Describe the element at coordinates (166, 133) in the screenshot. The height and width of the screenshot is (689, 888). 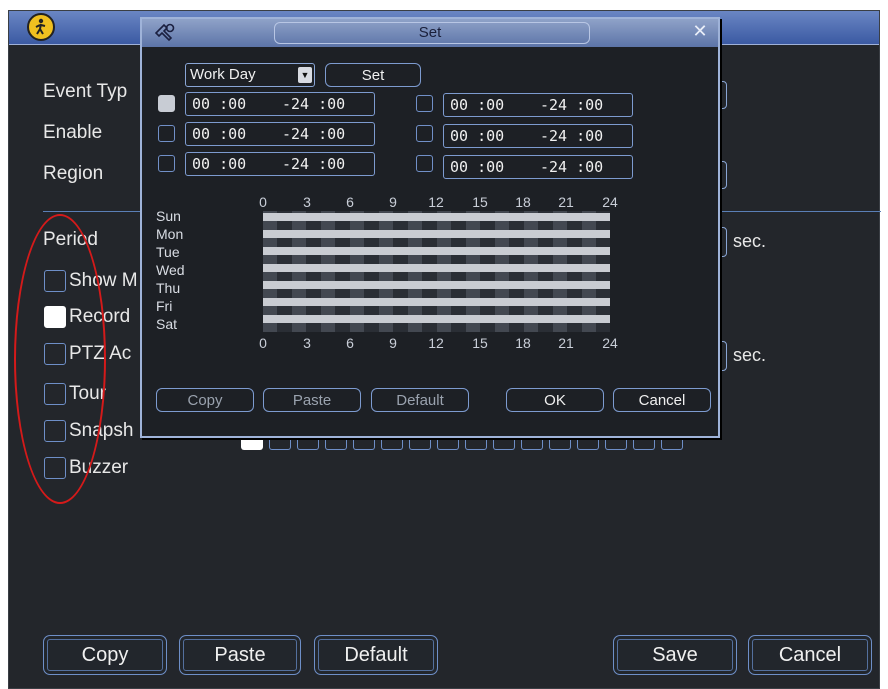
I see `period-2-checkbox` at that location.